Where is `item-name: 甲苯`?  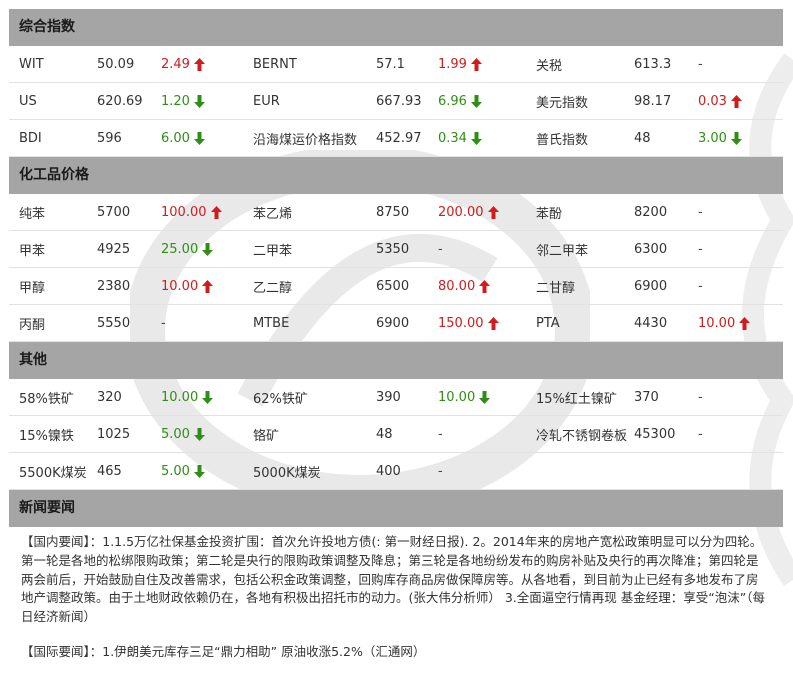
item-name: 甲苯 is located at coordinates (32, 251).